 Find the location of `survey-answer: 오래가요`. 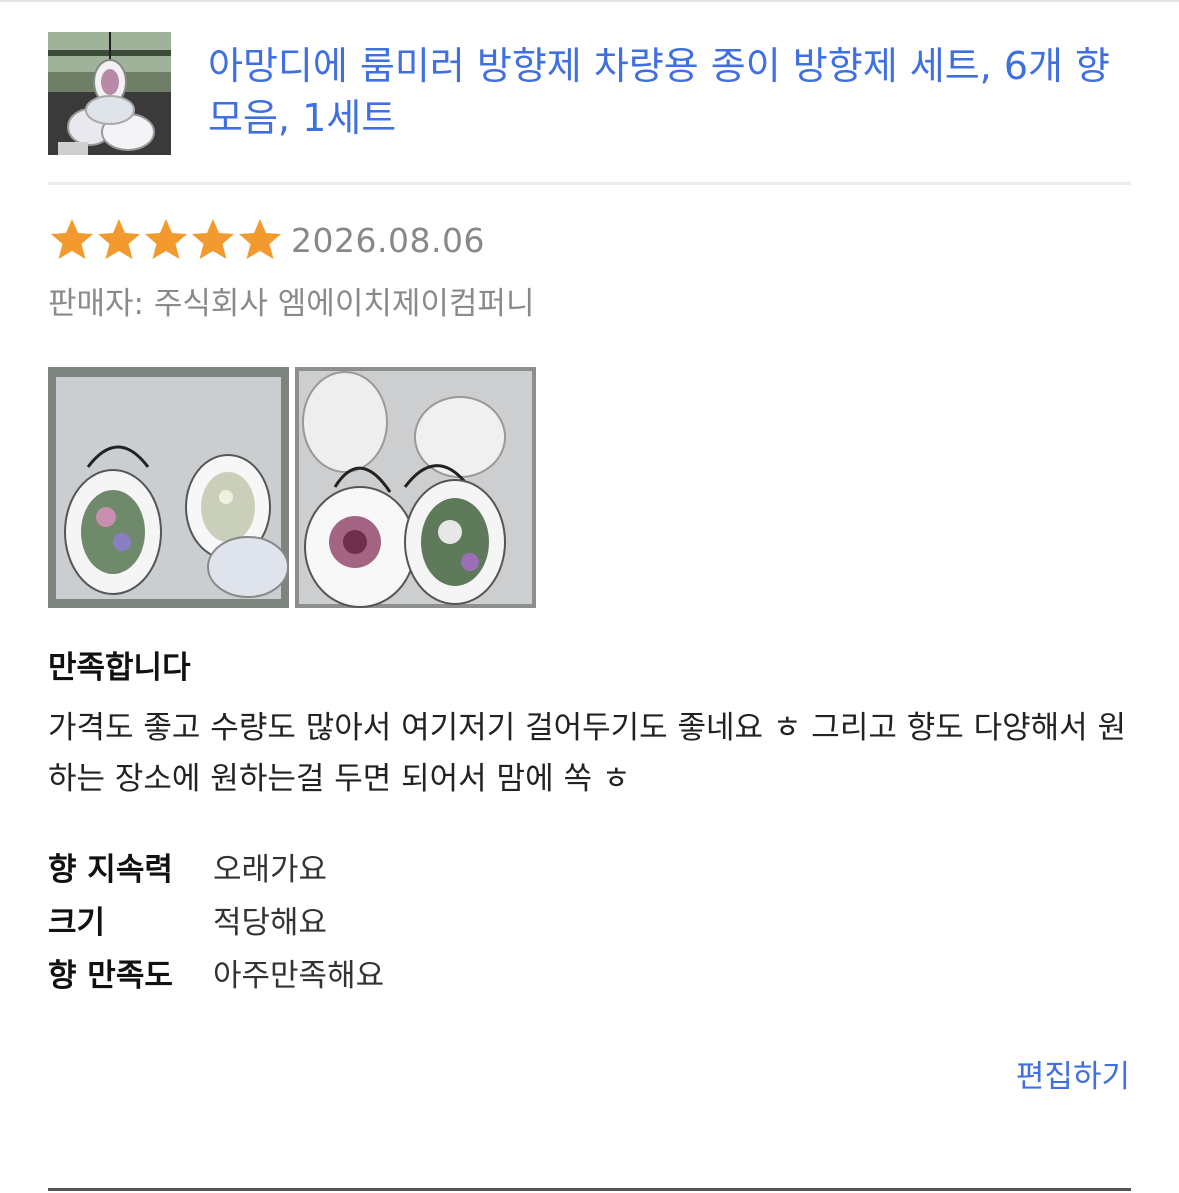

survey-answer: 오래가요 is located at coordinates (270, 870).